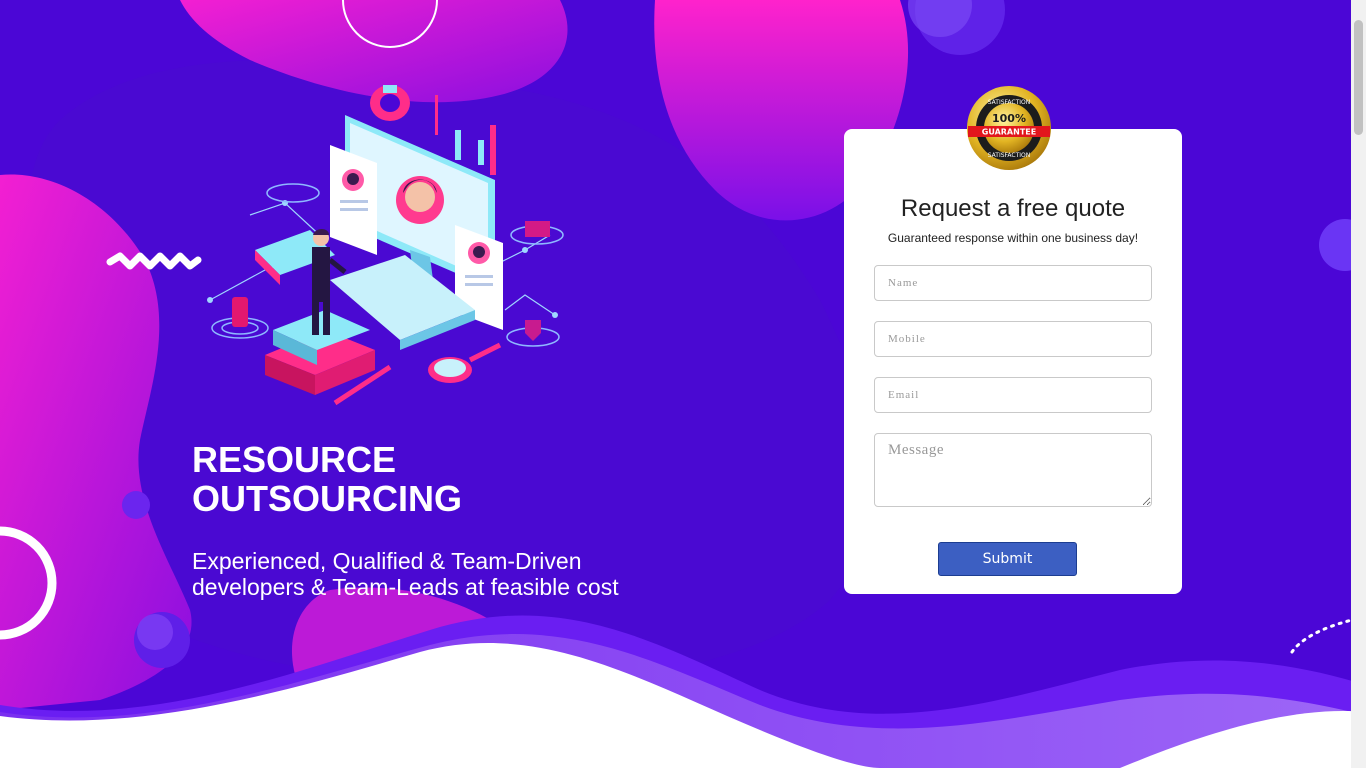 This screenshot has width=1366, height=768. What do you see at coordinates (1013, 208) in the screenshot?
I see `form-title: Request a free quote` at bounding box center [1013, 208].